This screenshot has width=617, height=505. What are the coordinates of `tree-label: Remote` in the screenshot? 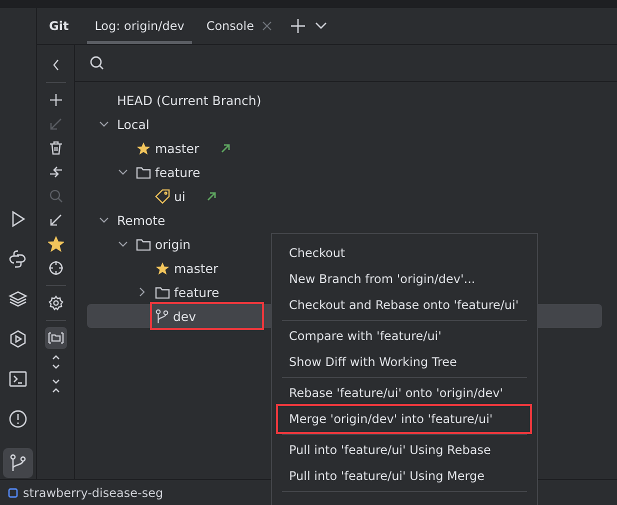 It's located at (141, 220).